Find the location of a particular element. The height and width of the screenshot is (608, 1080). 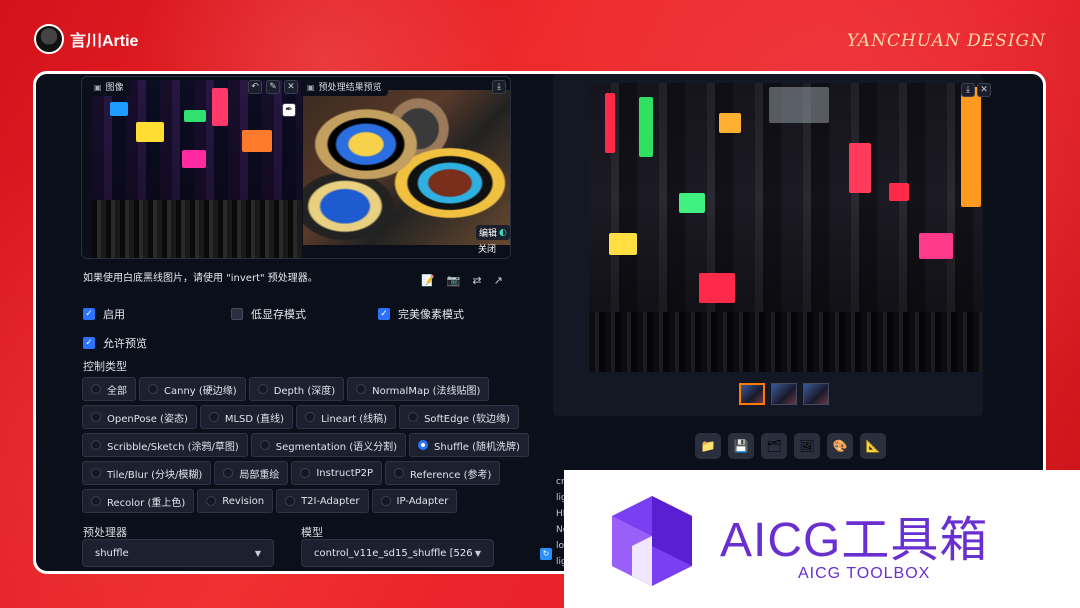

send-to-inpaint-icon: 🎨 is located at coordinates (840, 446).